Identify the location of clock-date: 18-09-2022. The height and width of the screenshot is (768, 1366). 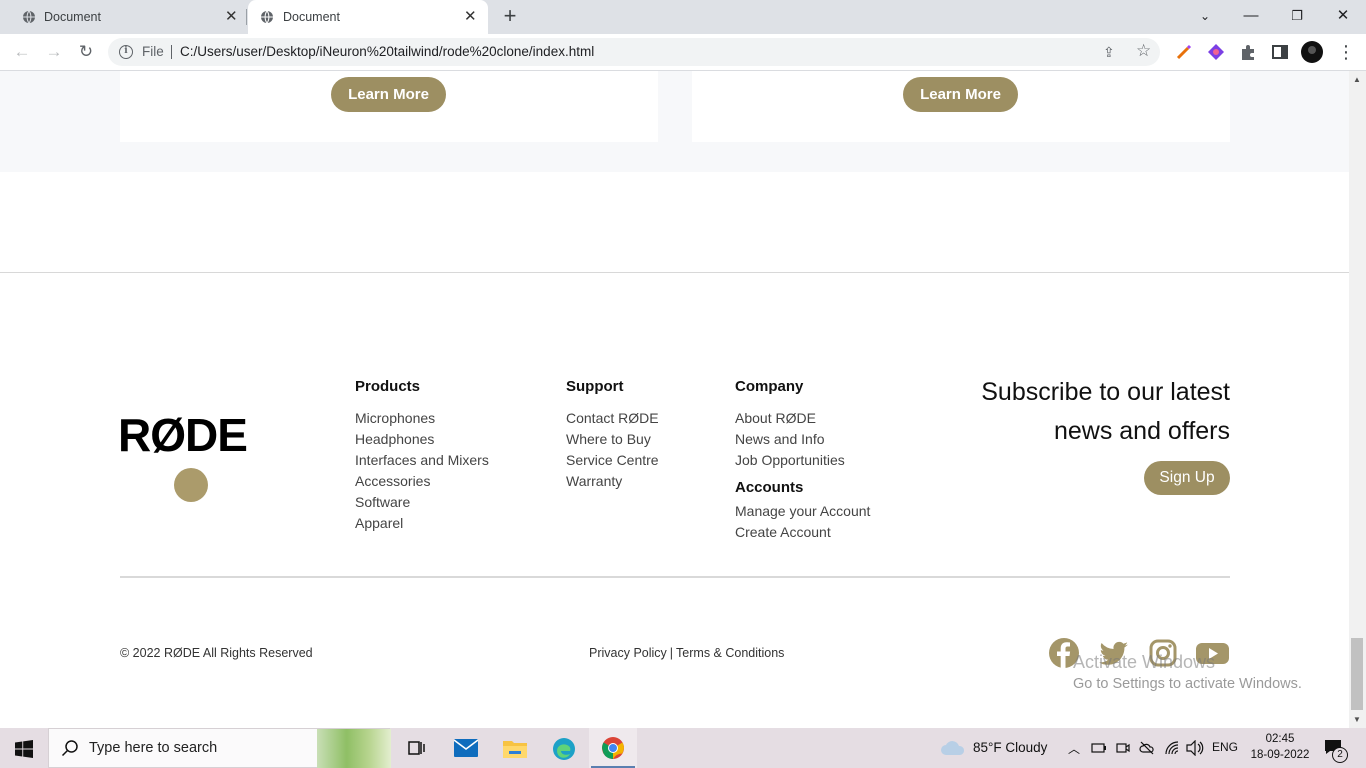
(1280, 755).